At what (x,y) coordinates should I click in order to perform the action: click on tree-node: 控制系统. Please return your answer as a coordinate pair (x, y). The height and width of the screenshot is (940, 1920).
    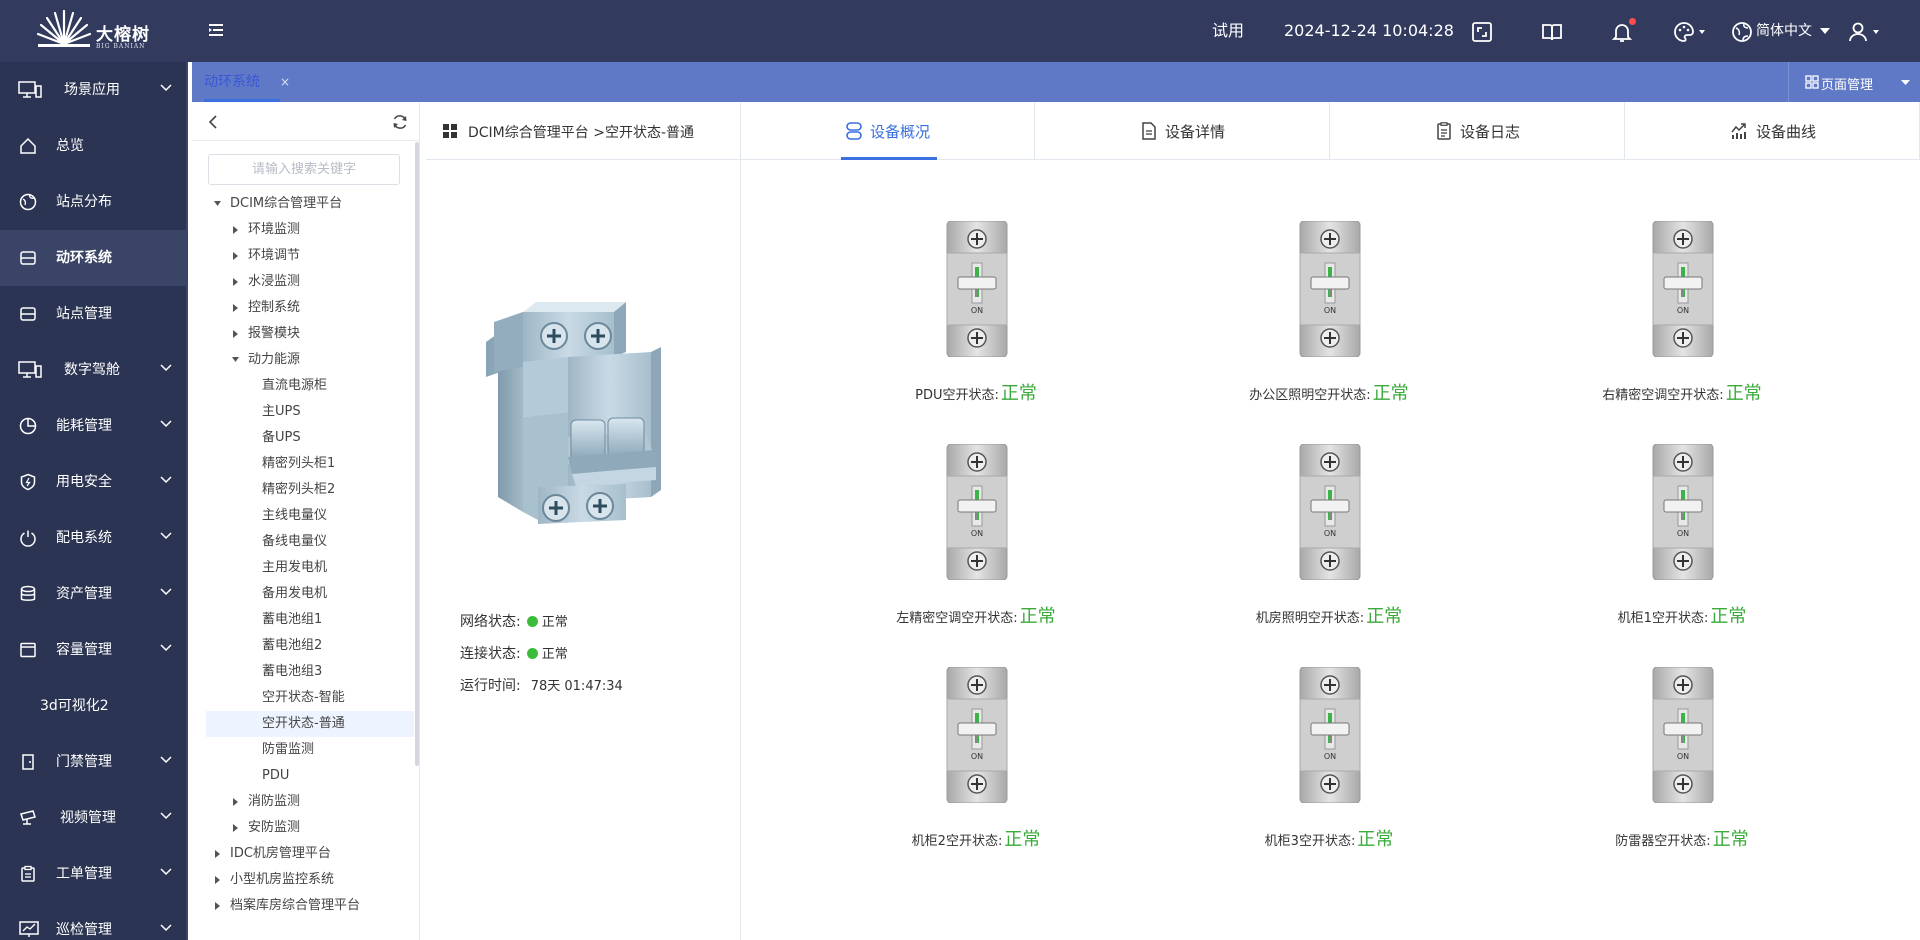
    Looking at the image, I should click on (310, 308).